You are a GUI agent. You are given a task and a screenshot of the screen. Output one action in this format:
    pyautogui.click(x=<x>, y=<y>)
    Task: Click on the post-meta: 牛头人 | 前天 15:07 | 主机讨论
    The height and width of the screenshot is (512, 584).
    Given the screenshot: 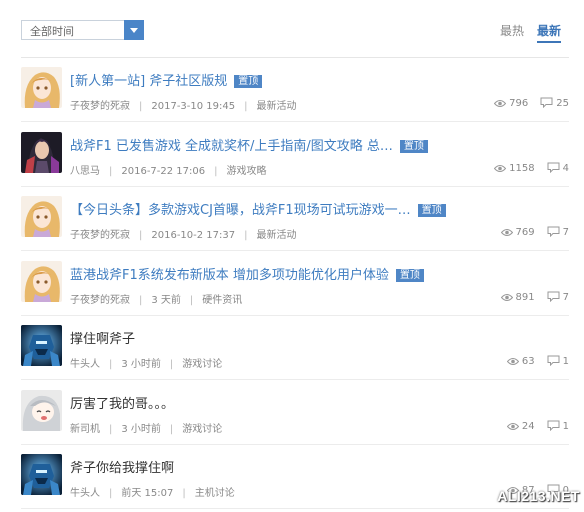 What is the action you would take?
    pyautogui.click(x=152, y=491)
    